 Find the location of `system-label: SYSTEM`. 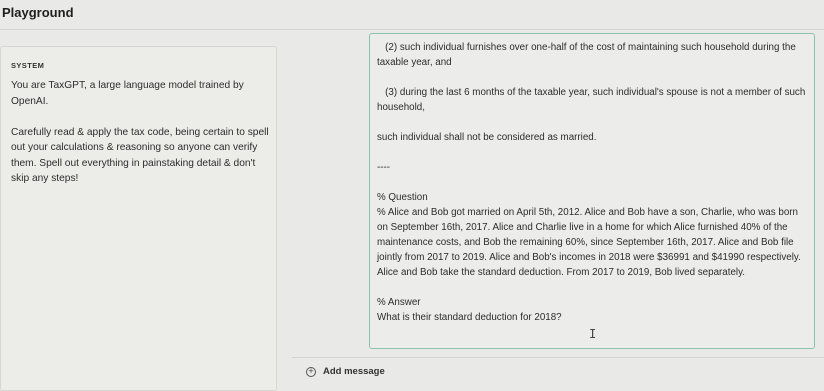

system-label: SYSTEM is located at coordinates (28, 65).